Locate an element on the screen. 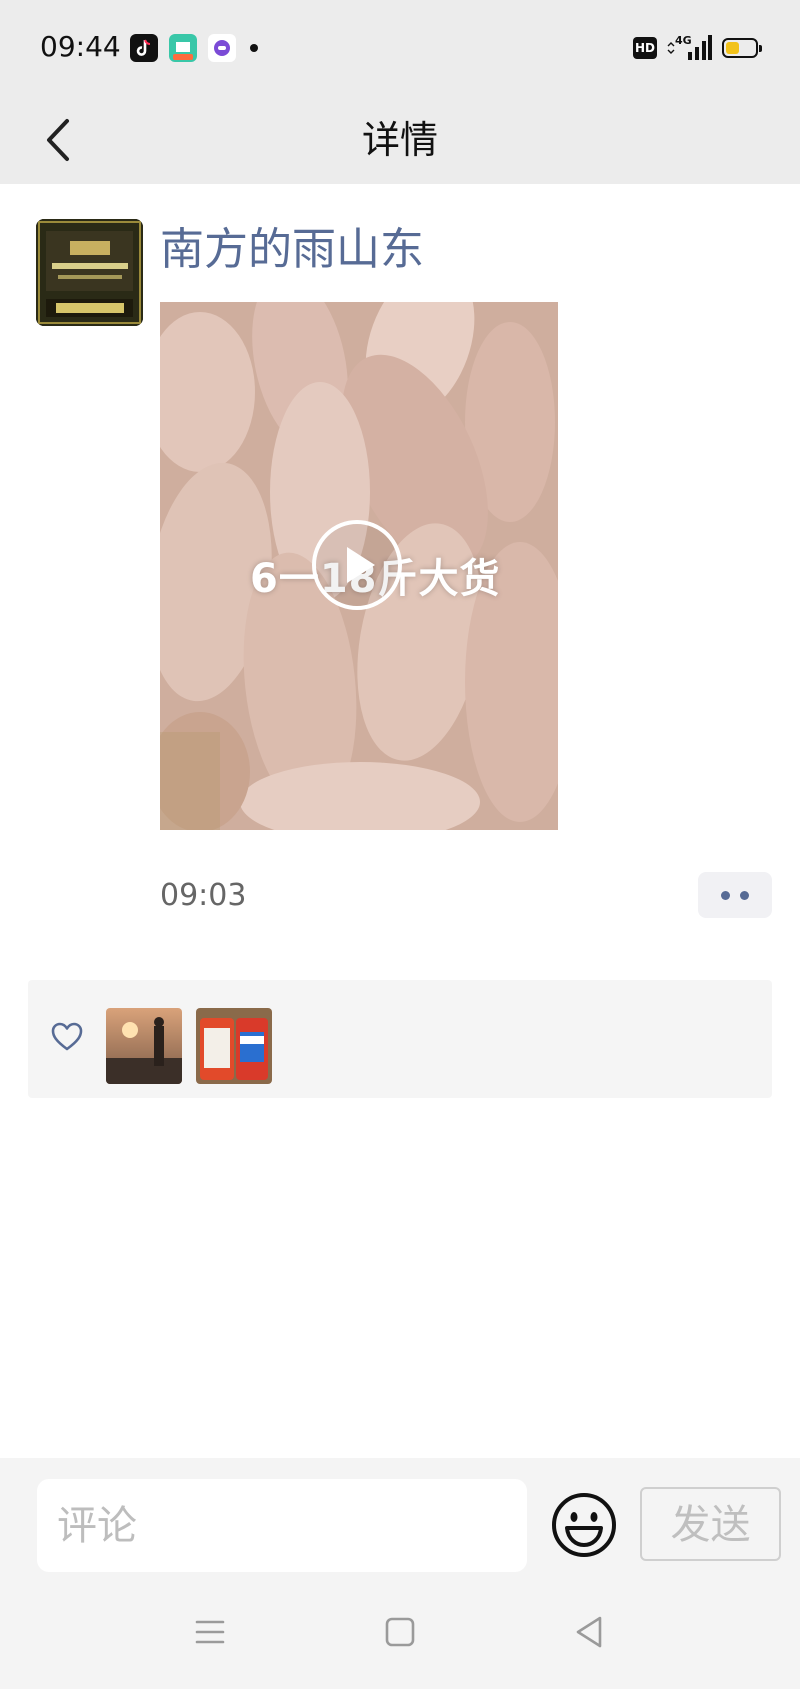  send-button: 发送 is located at coordinates (710, 1524).